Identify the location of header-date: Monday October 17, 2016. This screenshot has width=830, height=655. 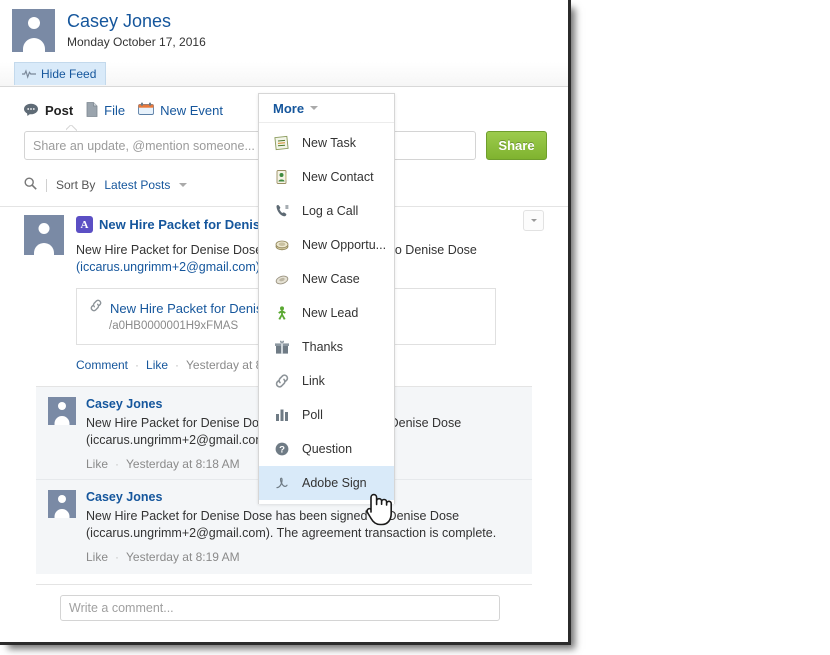
(136, 42).